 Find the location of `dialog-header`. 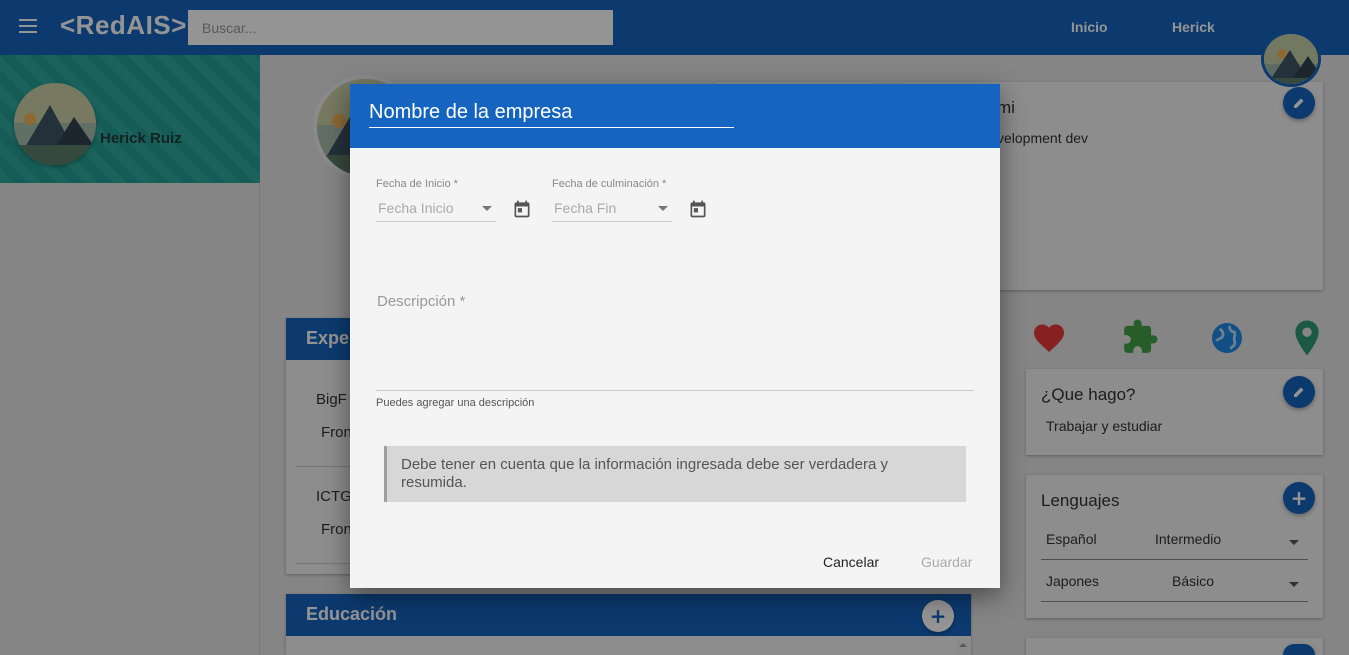

dialog-header is located at coordinates (675, 116).